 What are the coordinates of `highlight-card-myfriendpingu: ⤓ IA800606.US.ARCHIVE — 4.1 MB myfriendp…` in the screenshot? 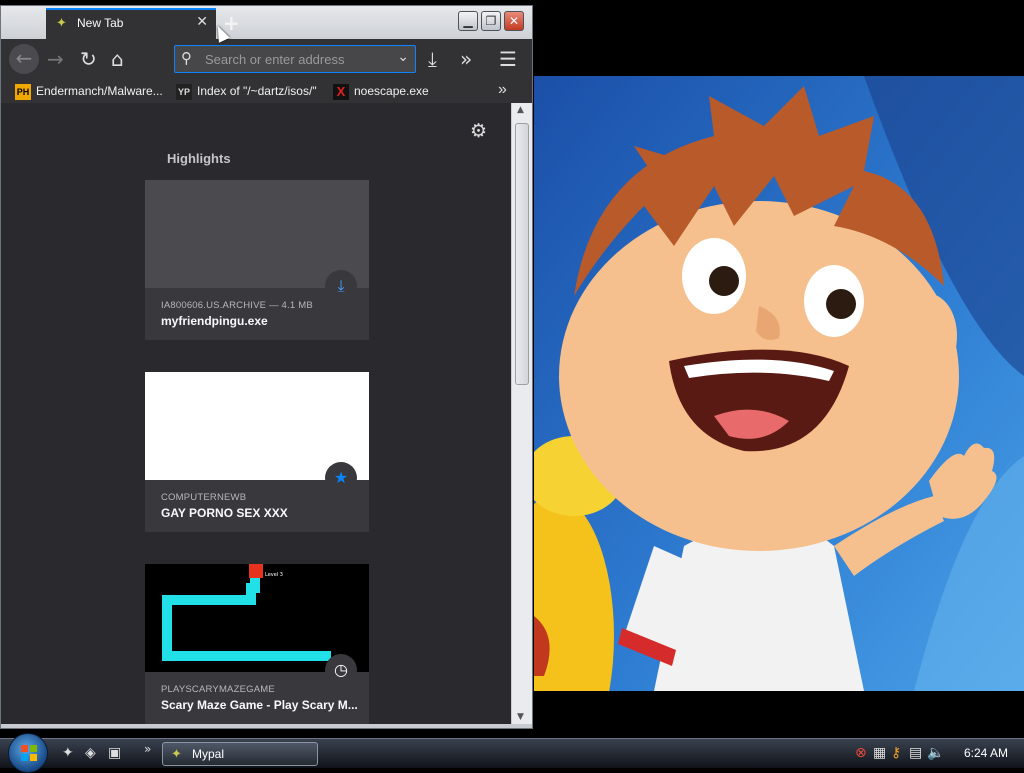 It's located at (257, 260).